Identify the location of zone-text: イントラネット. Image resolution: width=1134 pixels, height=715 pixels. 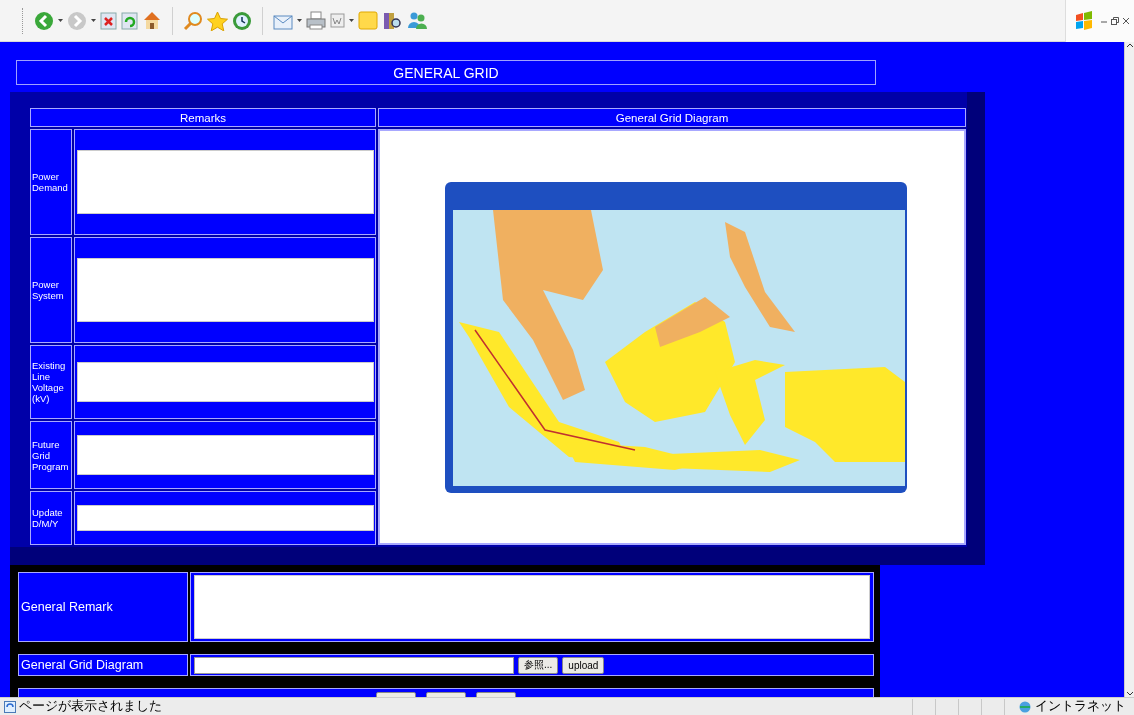
(1080, 706).